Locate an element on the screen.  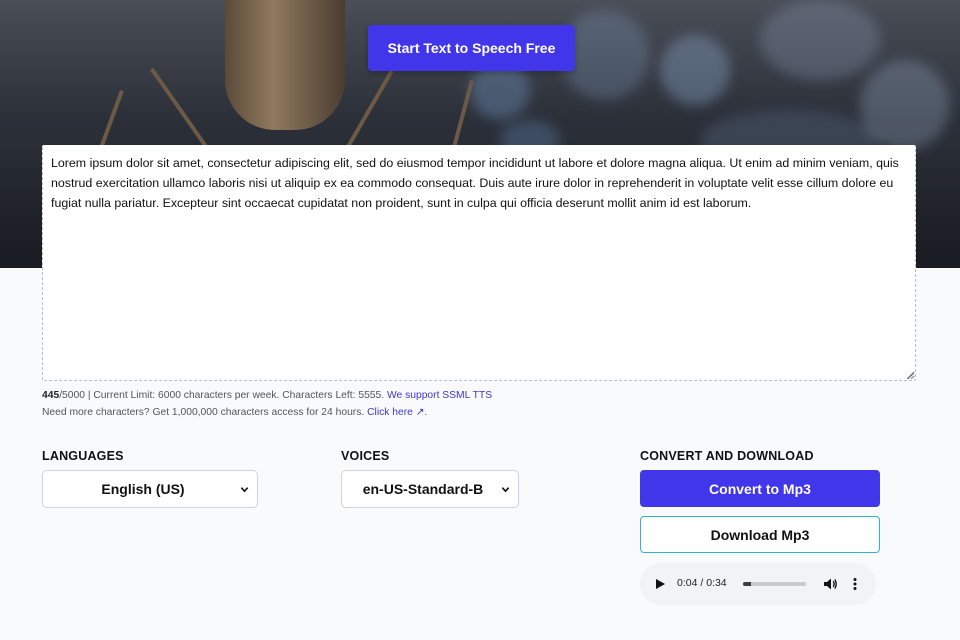
more-options-icon is located at coordinates (855, 584).